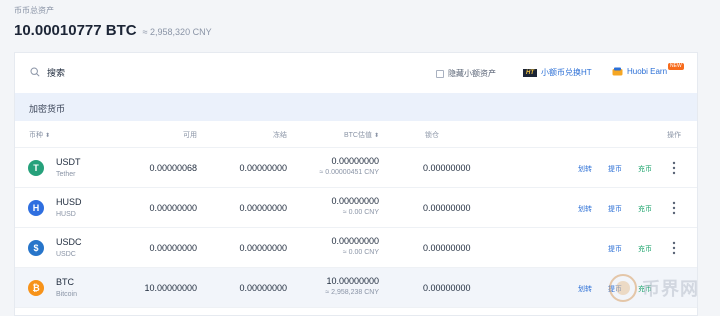  What do you see at coordinates (147, 73) in the screenshot?
I see `search-input` at bounding box center [147, 73].